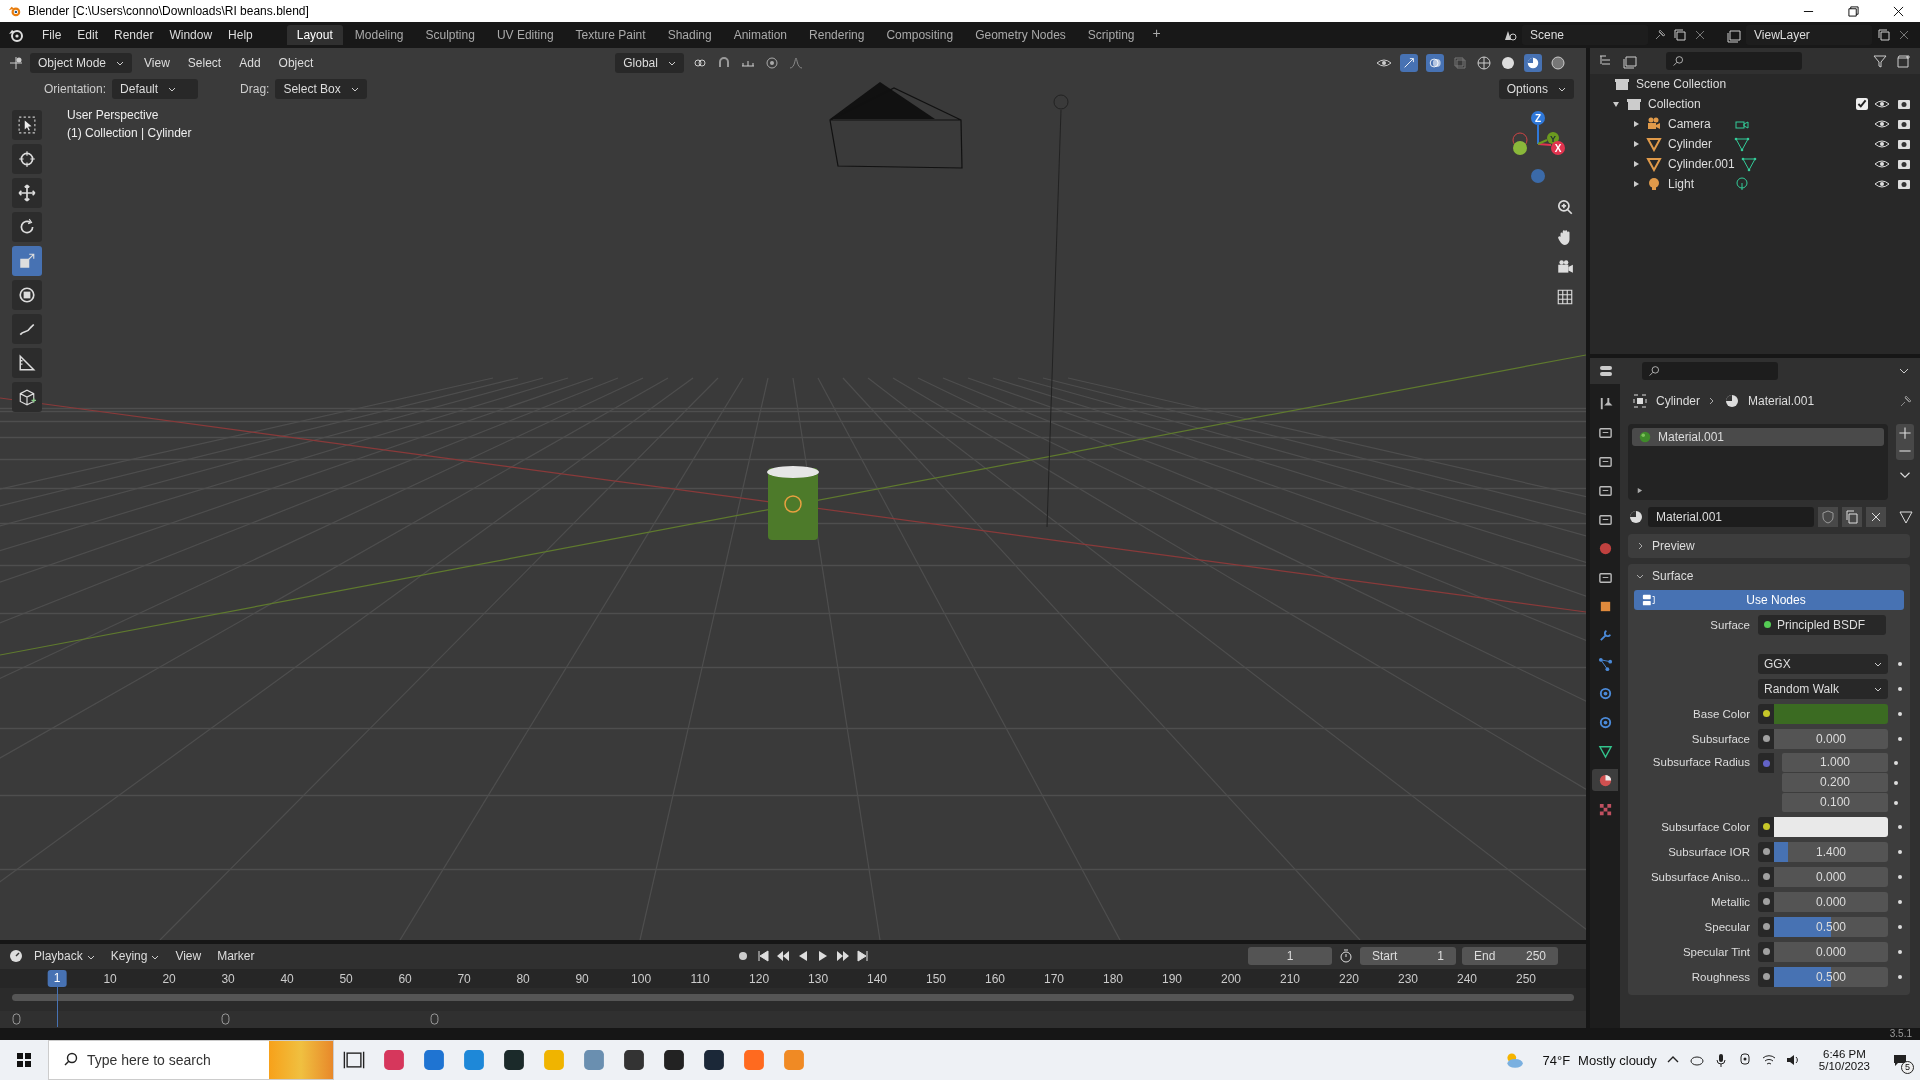 Image resolution: width=1920 pixels, height=1080 pixels. I want to click on taskbar-search-field: Type here to search, so click(191, 1060).